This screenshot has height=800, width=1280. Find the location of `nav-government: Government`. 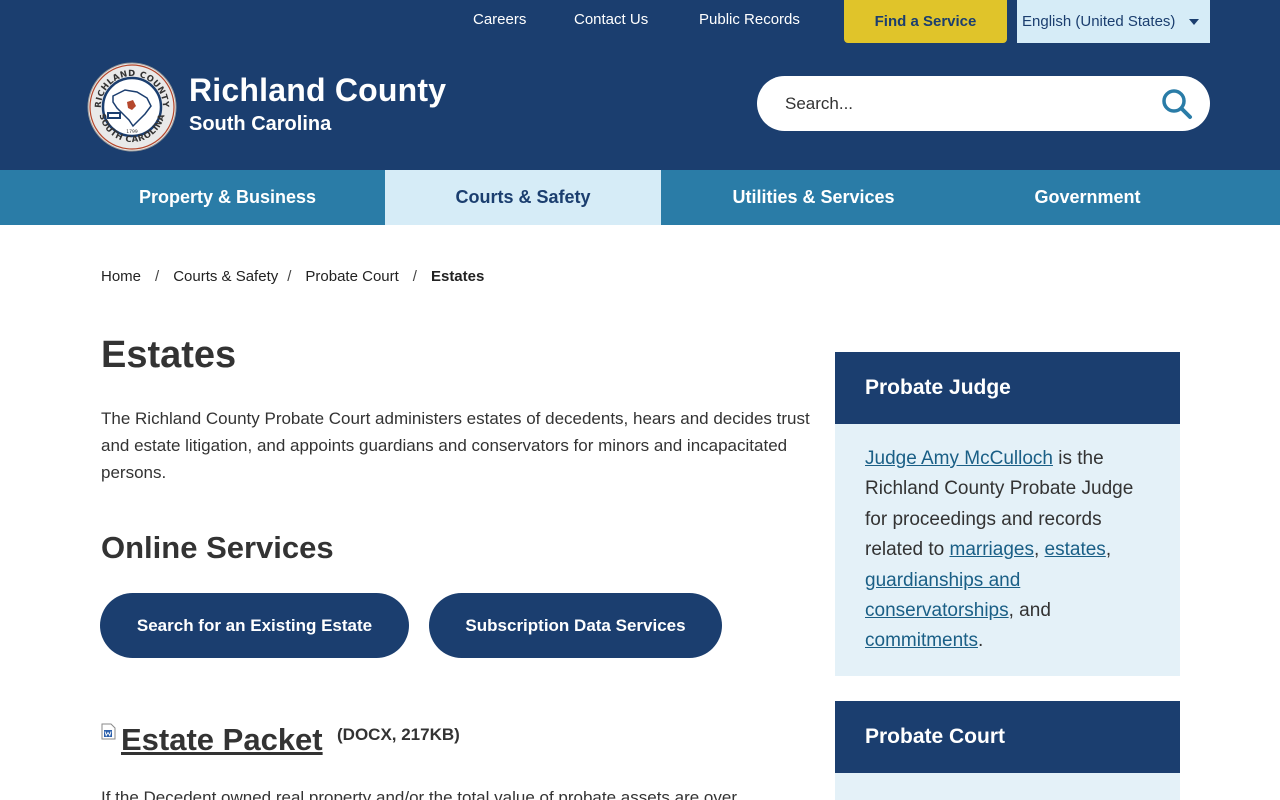

nav-government: Government is located at coordinates (1087, 197).